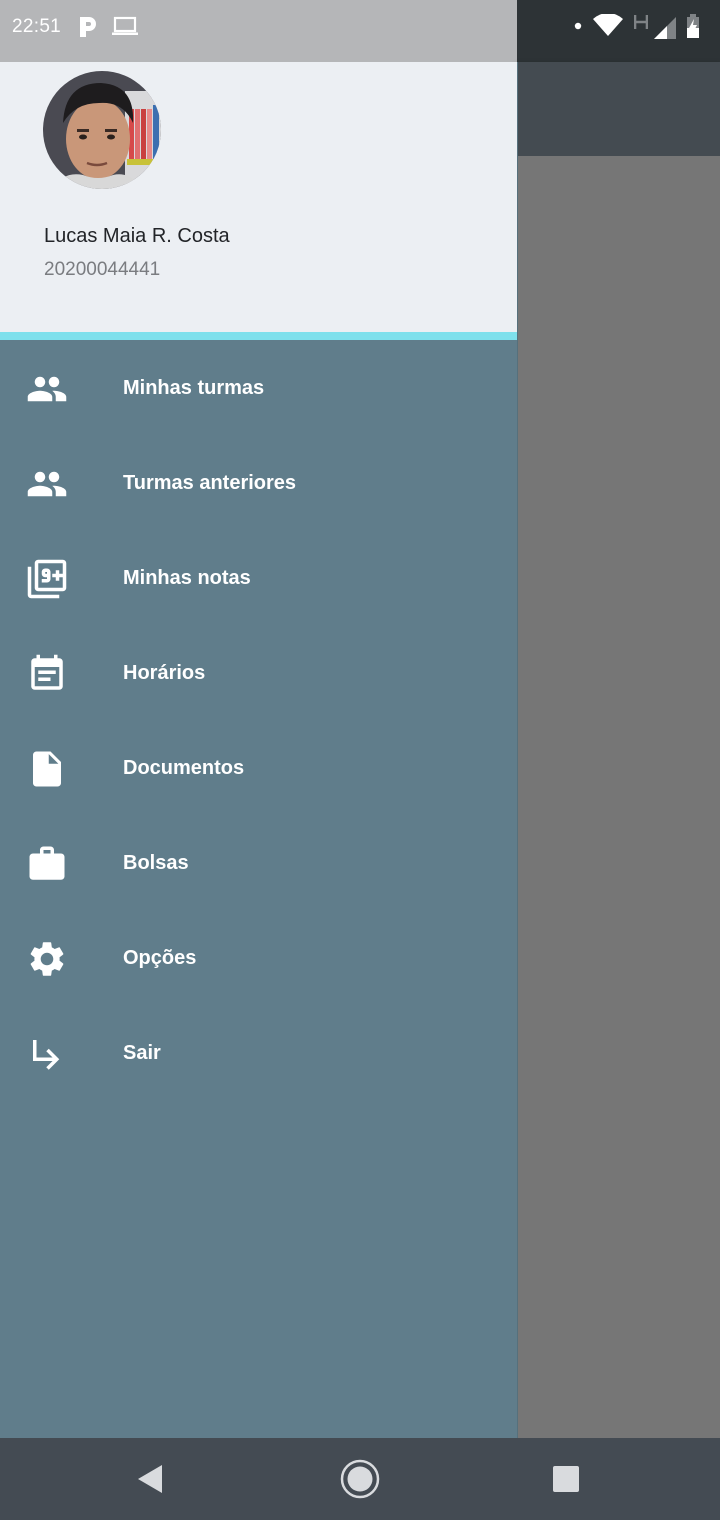 This screenshot has height=1520, width=720. I want to click on home-icon, so click(360, 1479).